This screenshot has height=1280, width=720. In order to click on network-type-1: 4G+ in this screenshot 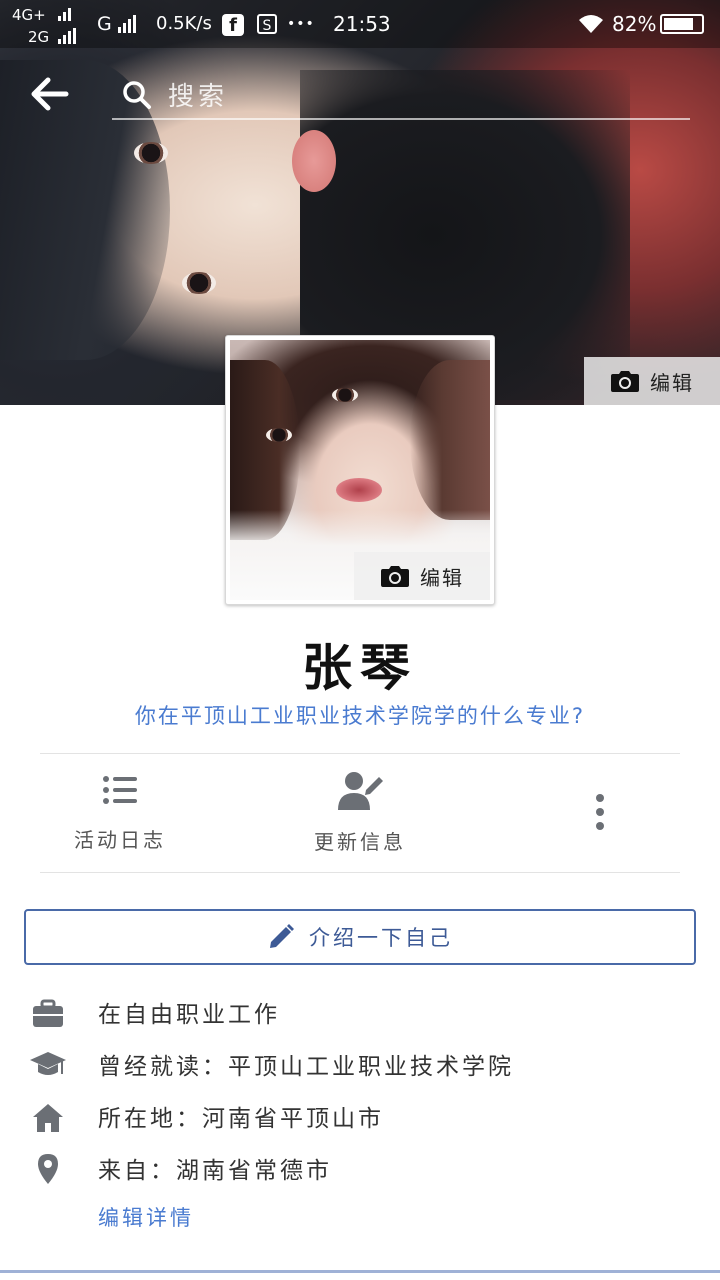, I will do `click(29, 15)`.